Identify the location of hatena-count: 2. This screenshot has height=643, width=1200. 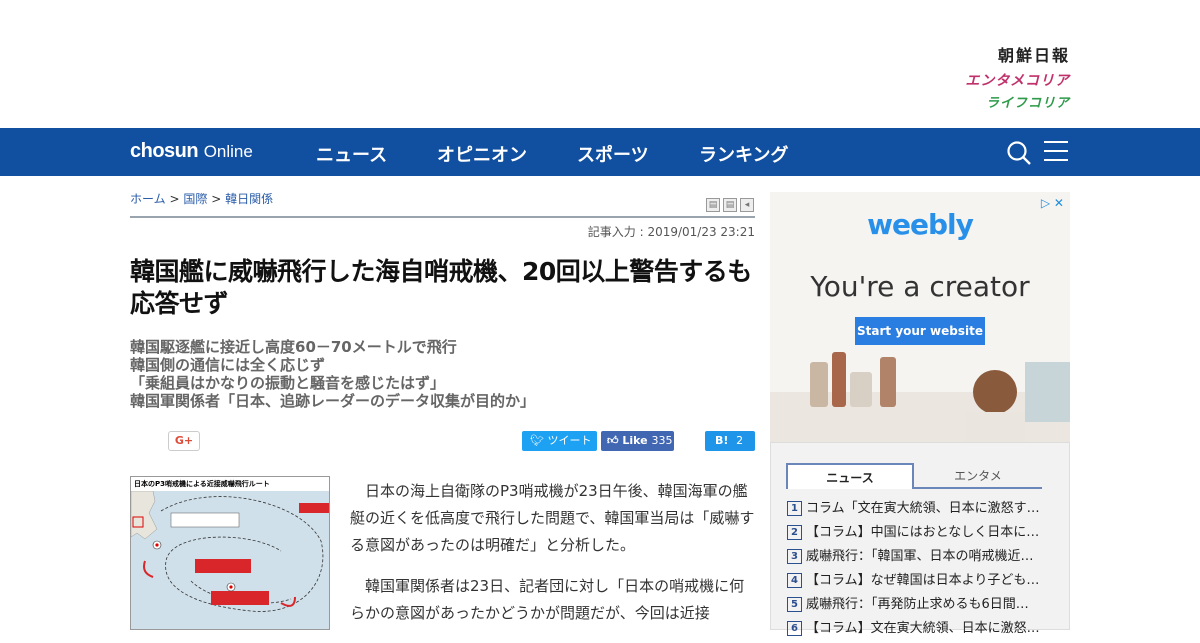
(740, 440).